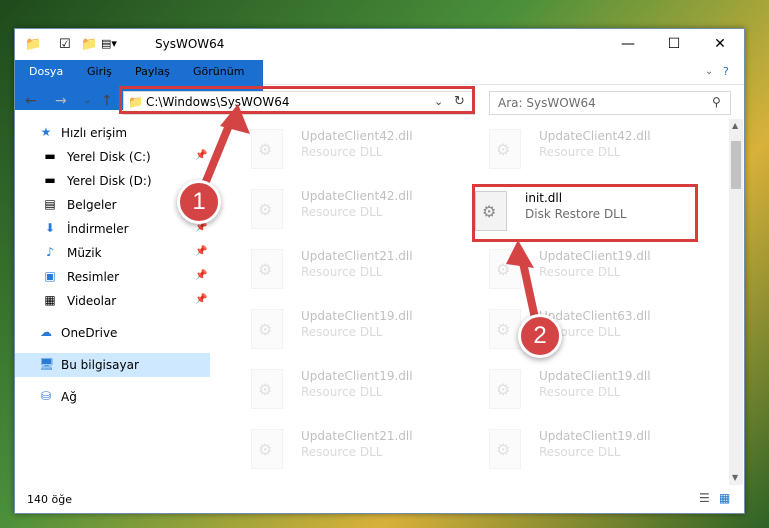  Describe the element at coordinates (520, 254) in the screenshot. I see `arrow-two-head` at that location.